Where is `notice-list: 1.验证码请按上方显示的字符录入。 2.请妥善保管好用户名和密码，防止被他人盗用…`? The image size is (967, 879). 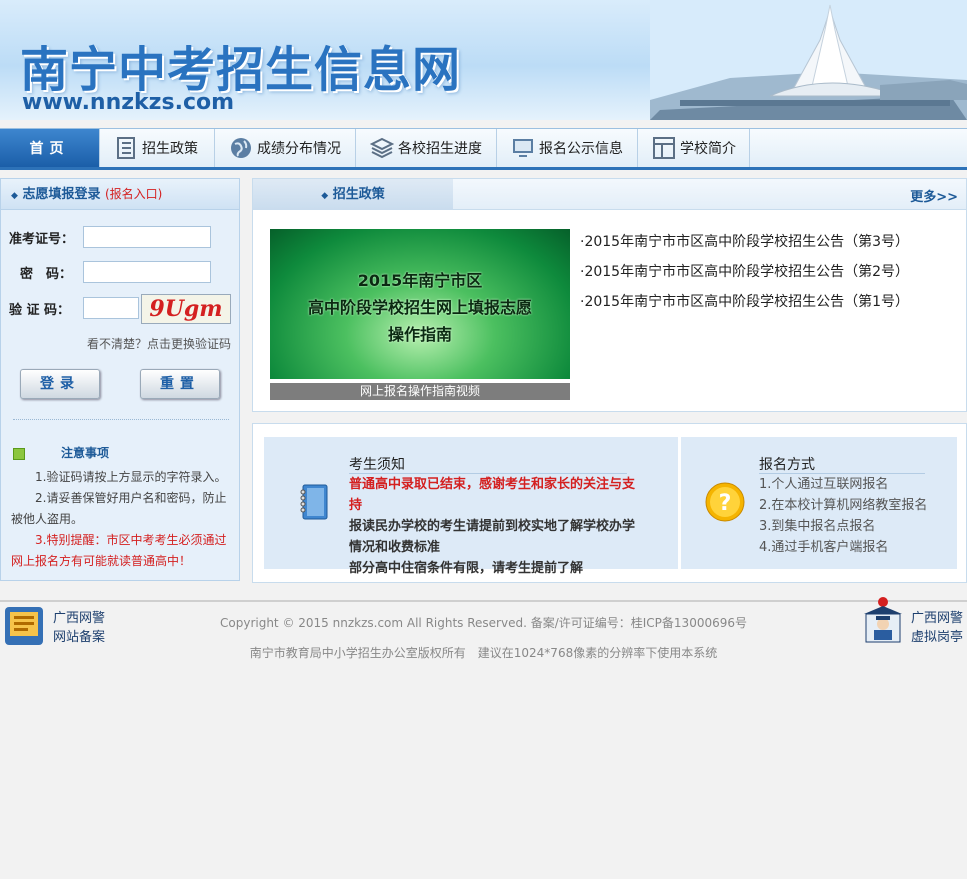 notice-list: 1.验证码请按上方显示的字符录入。 2.请妥善保管好用户名和密码，防止被他人盗用… is located at coordinates (121, 519).